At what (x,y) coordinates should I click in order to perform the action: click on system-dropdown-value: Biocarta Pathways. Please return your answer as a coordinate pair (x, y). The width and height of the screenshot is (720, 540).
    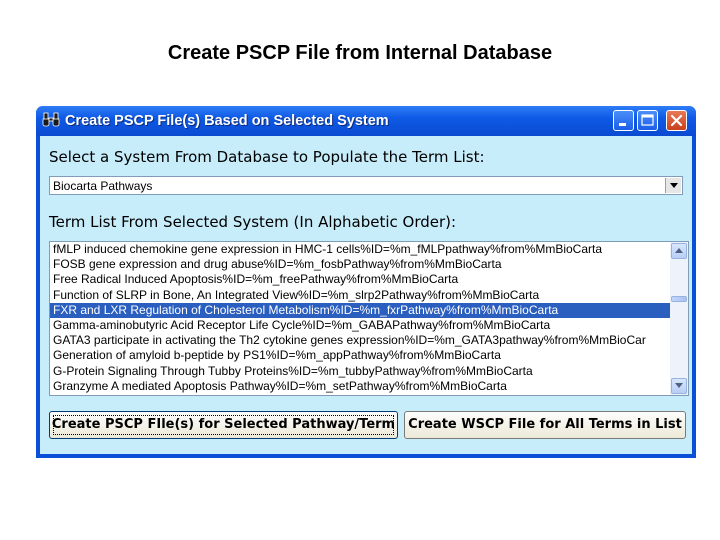
    Looking at the image, I should click on (103, 186).